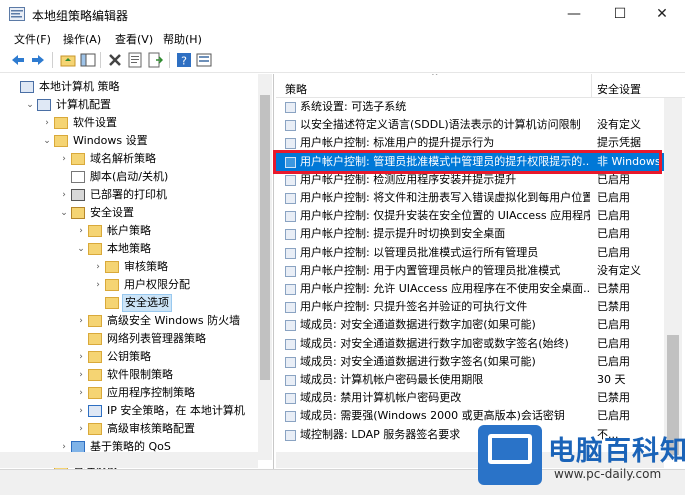 This screenshot has height=495, width=685. Describe the element at coordinates (470, 216) in the screenshot. I see `policy-row: 用户帐户控制: 仅提升安装在安全位置的 UIAccess 应用程序 已启用` at that location.